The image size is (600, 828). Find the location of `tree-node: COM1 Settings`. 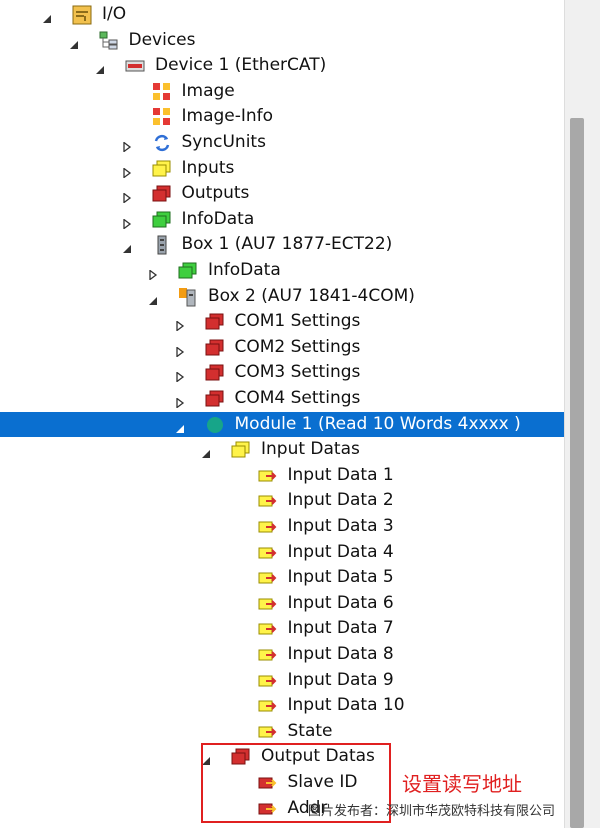

tree-node: COM1 Settings is located at coordinates (282, 321).